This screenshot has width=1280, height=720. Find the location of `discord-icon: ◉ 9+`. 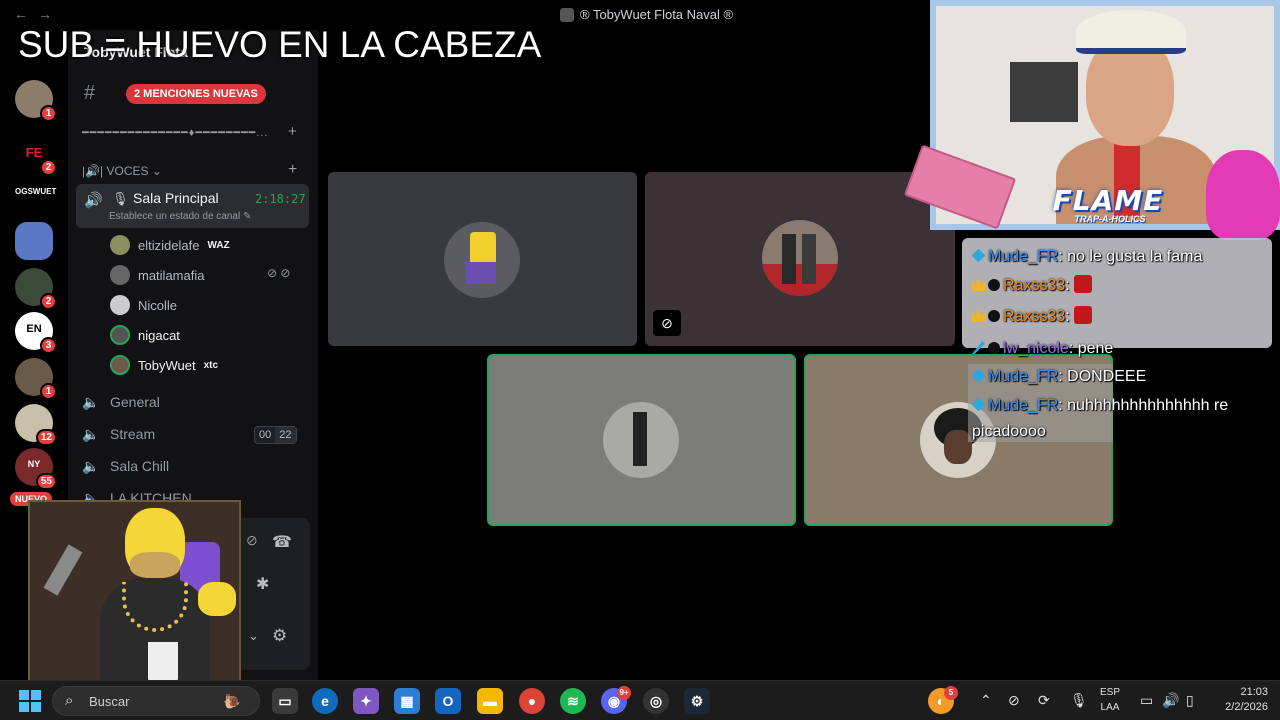

discord-icon: ◉ 9+ is located at coordinates (616, 700).